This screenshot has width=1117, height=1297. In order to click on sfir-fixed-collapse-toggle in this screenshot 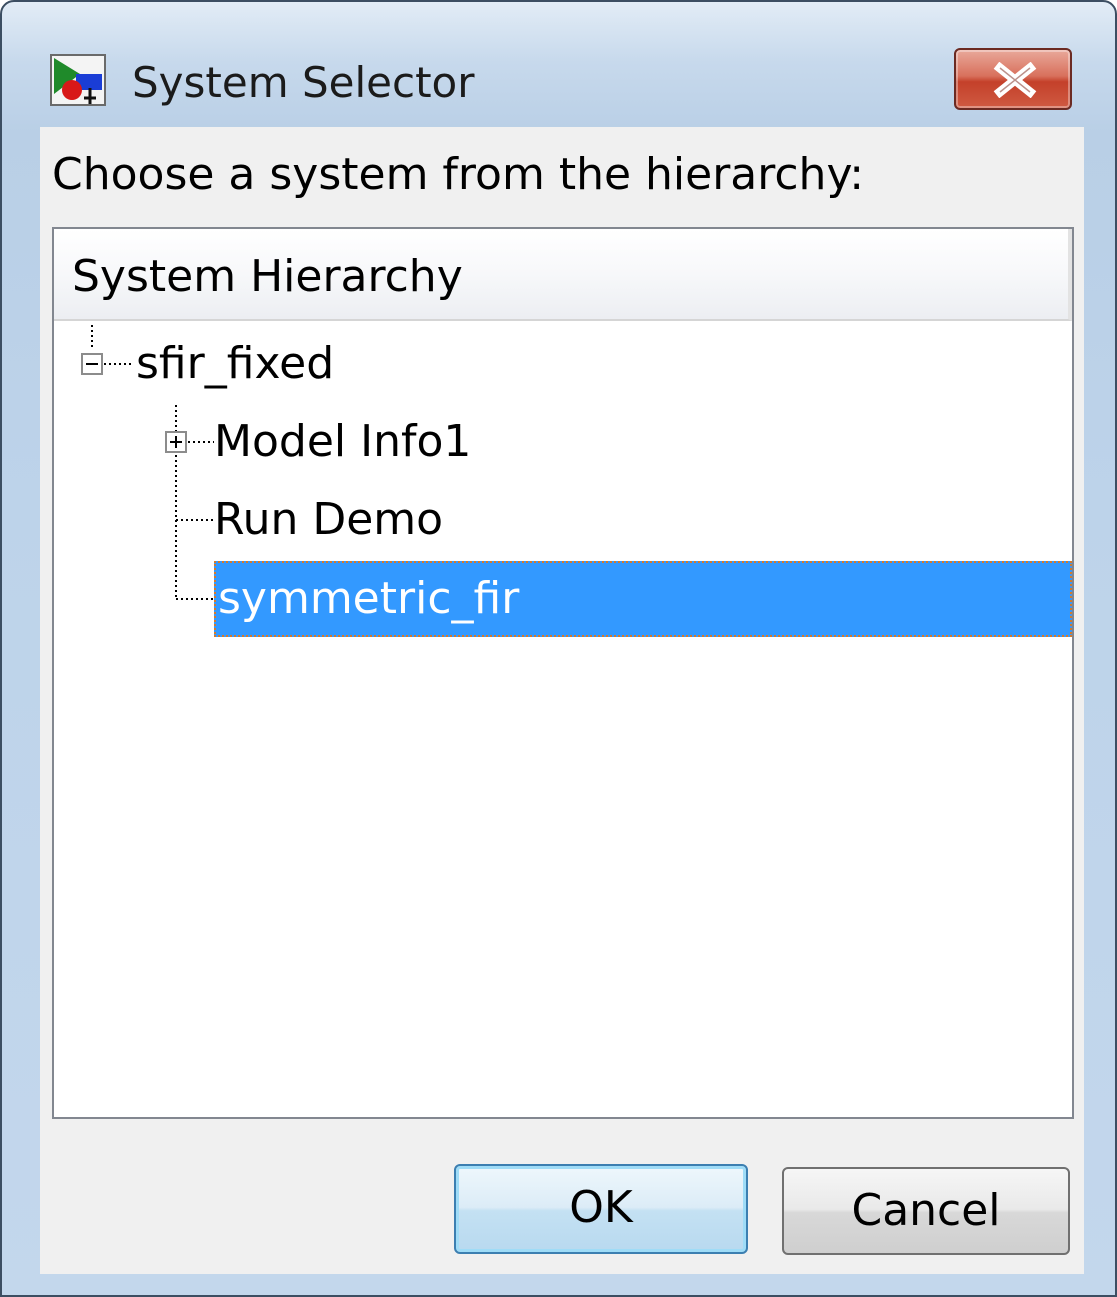, I will do `click(92, 364)`.